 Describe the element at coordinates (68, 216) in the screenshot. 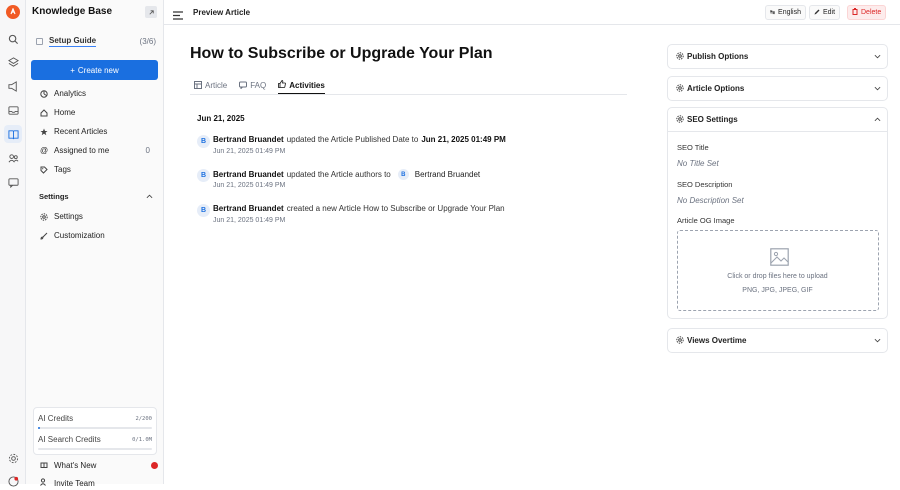

I see `sidebar-item-label: Settings` at that location.